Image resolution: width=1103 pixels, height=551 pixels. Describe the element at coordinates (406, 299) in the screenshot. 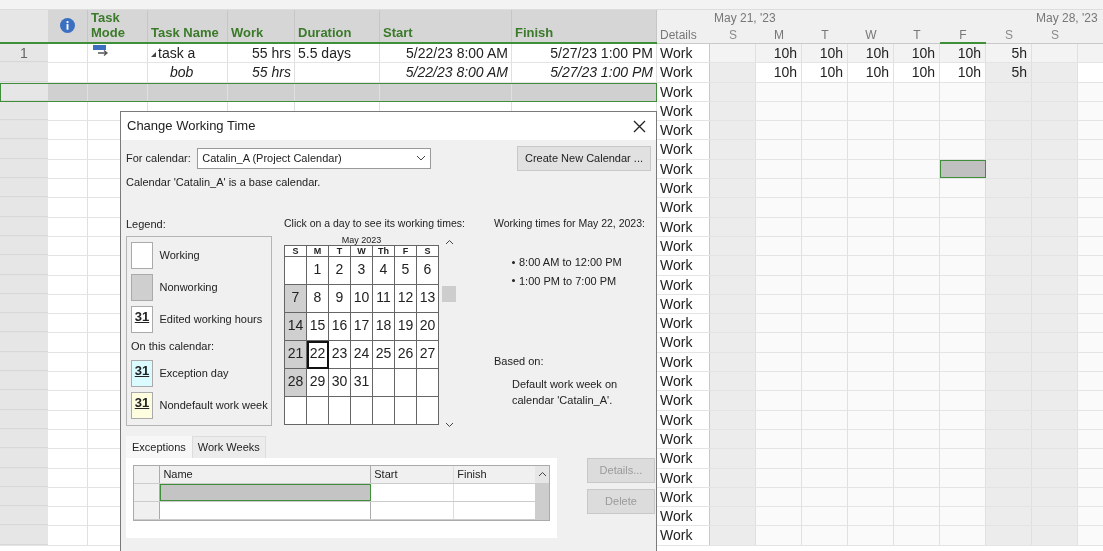

I see `calendar-day: 12` at that location.